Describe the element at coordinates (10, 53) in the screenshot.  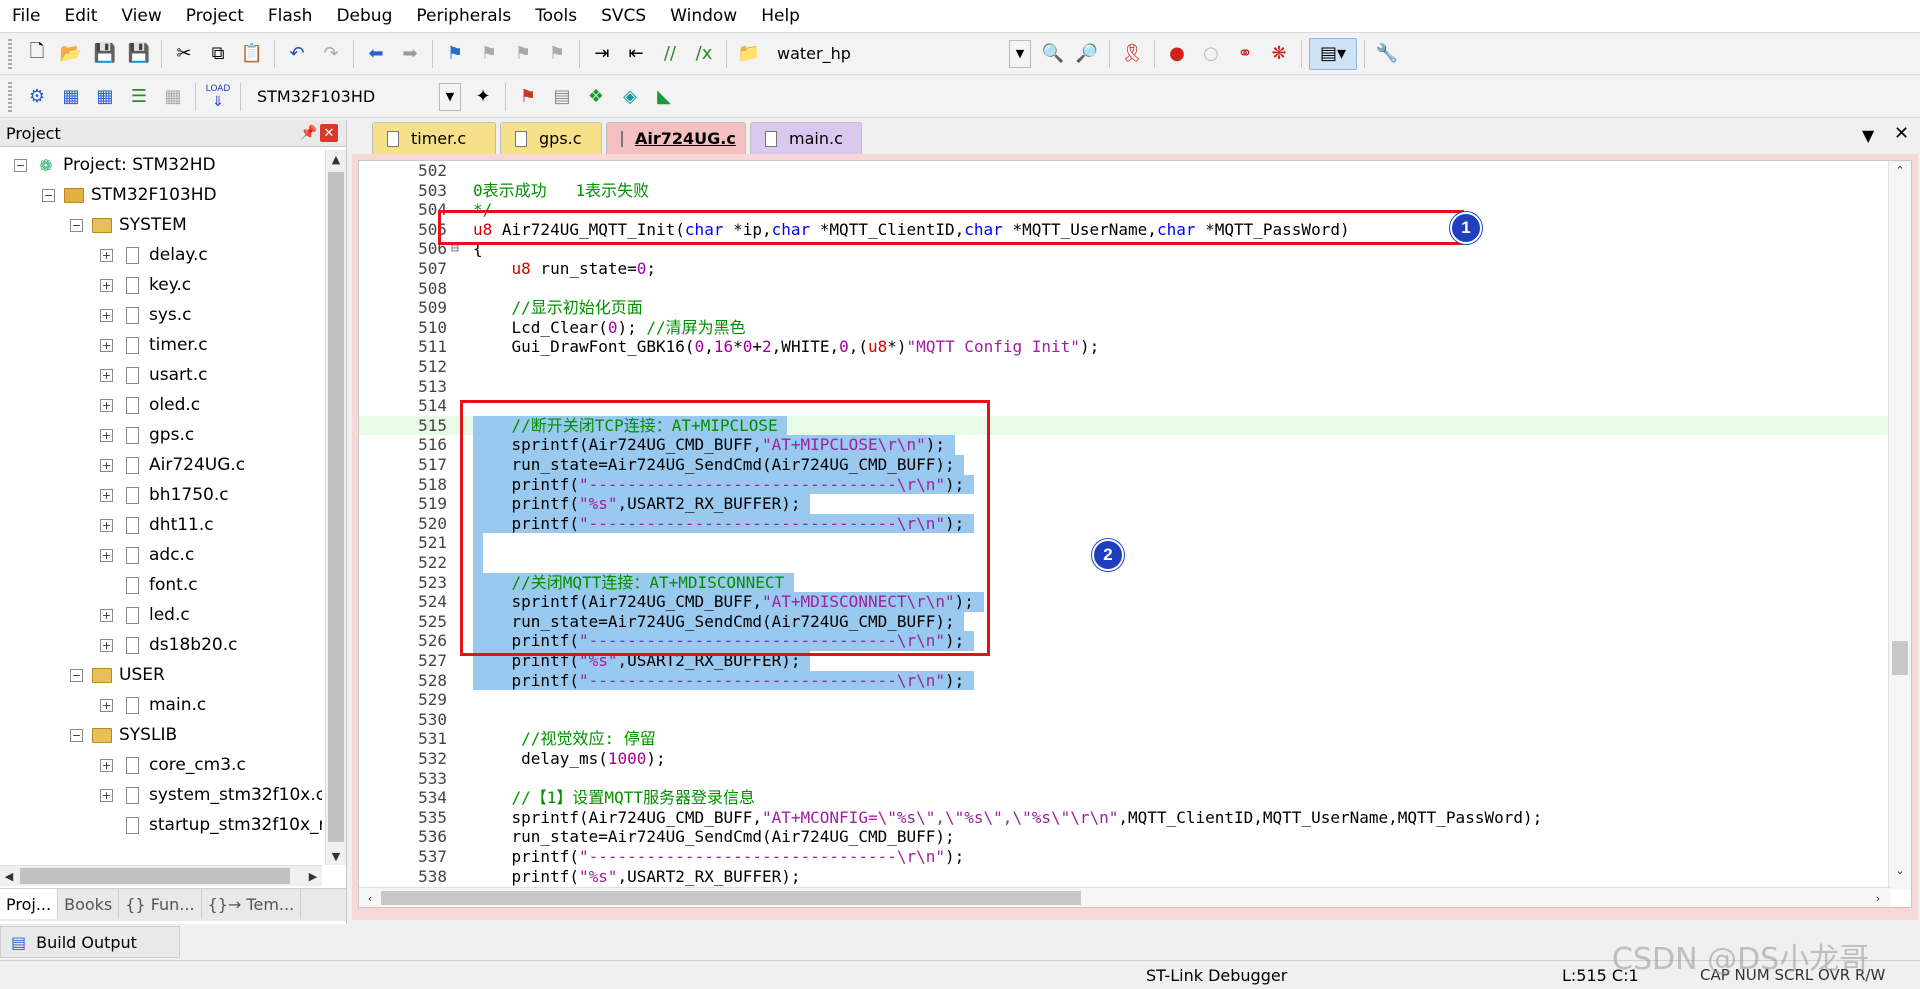
I see `toolbar-grip` at that location.